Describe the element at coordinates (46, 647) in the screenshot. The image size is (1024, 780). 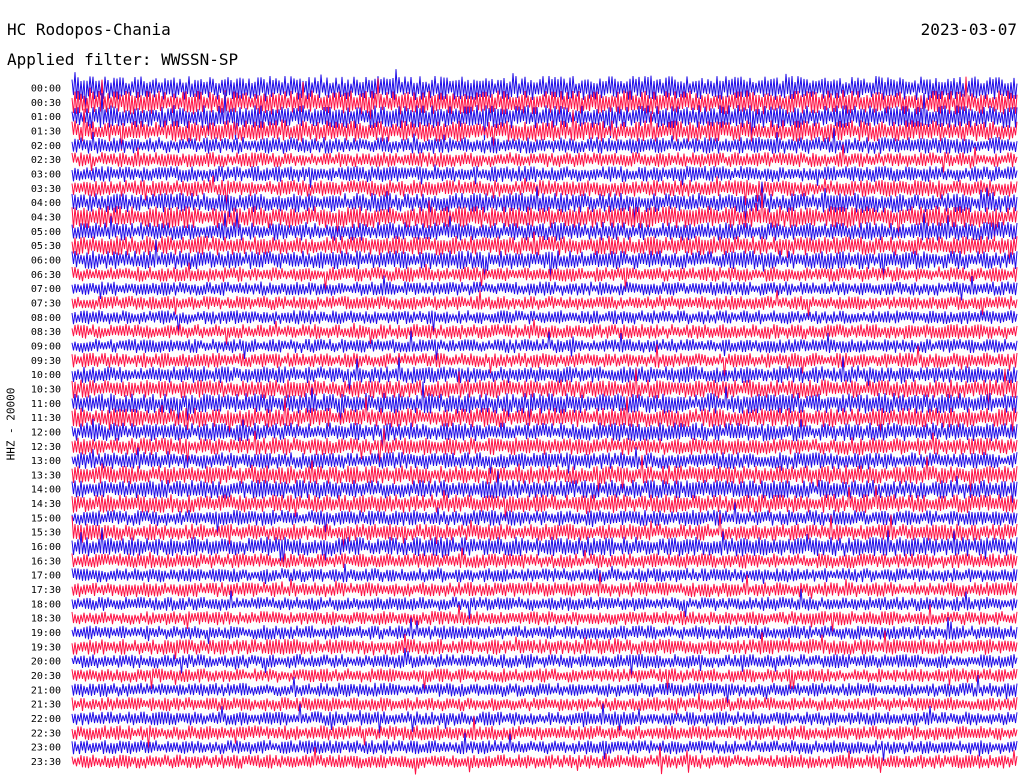
I see `time-label: 19:30` at that location.